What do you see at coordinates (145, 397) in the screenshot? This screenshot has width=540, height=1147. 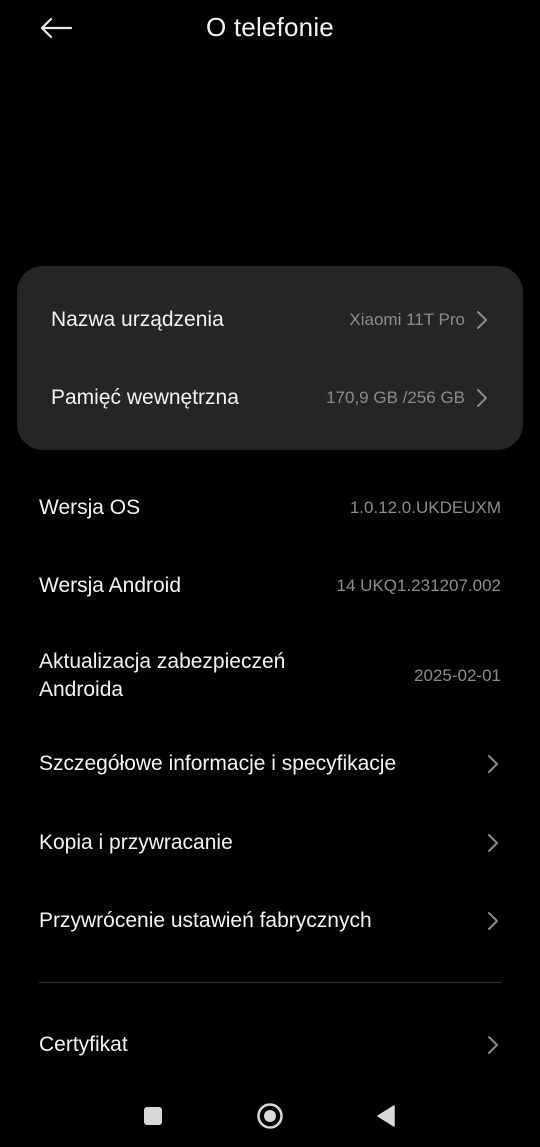 I see `storage-label: Pamięć wewnętrzna` at bounding box center [145, 397].